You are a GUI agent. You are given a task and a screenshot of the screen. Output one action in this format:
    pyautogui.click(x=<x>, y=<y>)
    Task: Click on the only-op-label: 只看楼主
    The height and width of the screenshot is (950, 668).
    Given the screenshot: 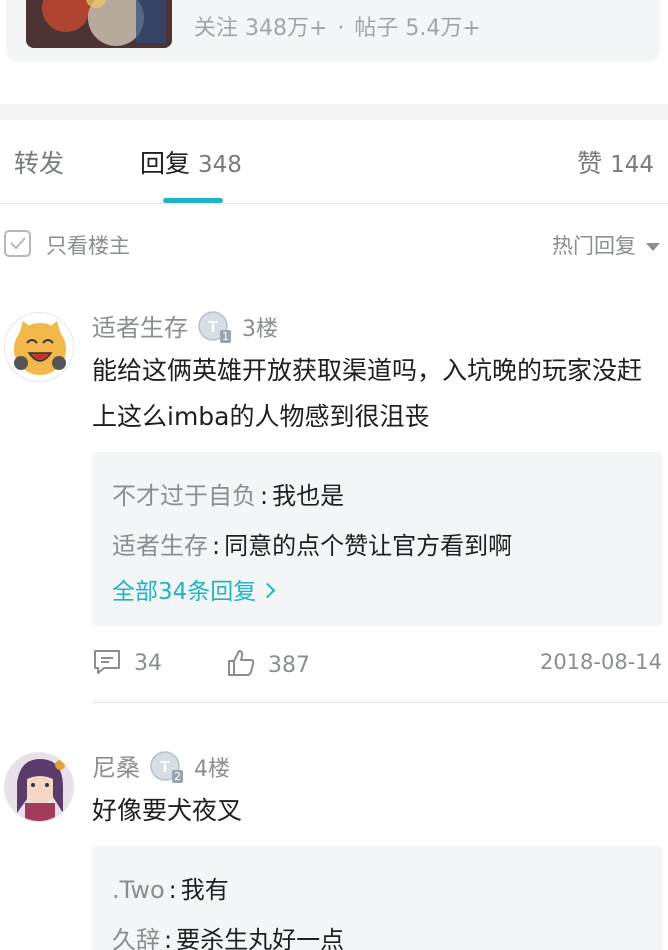 What is the action you would take?
    pyautogui.click(x=88, y=245)
    